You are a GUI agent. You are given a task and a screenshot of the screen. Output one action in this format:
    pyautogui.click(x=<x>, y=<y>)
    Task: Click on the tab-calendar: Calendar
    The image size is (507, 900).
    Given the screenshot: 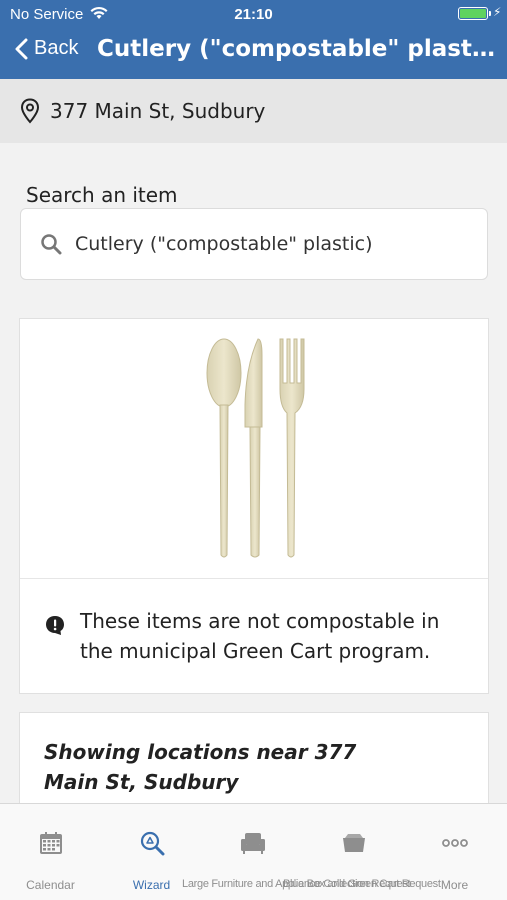 What is the action you would take?
    pyautogui.click(x=50, y=852)
    